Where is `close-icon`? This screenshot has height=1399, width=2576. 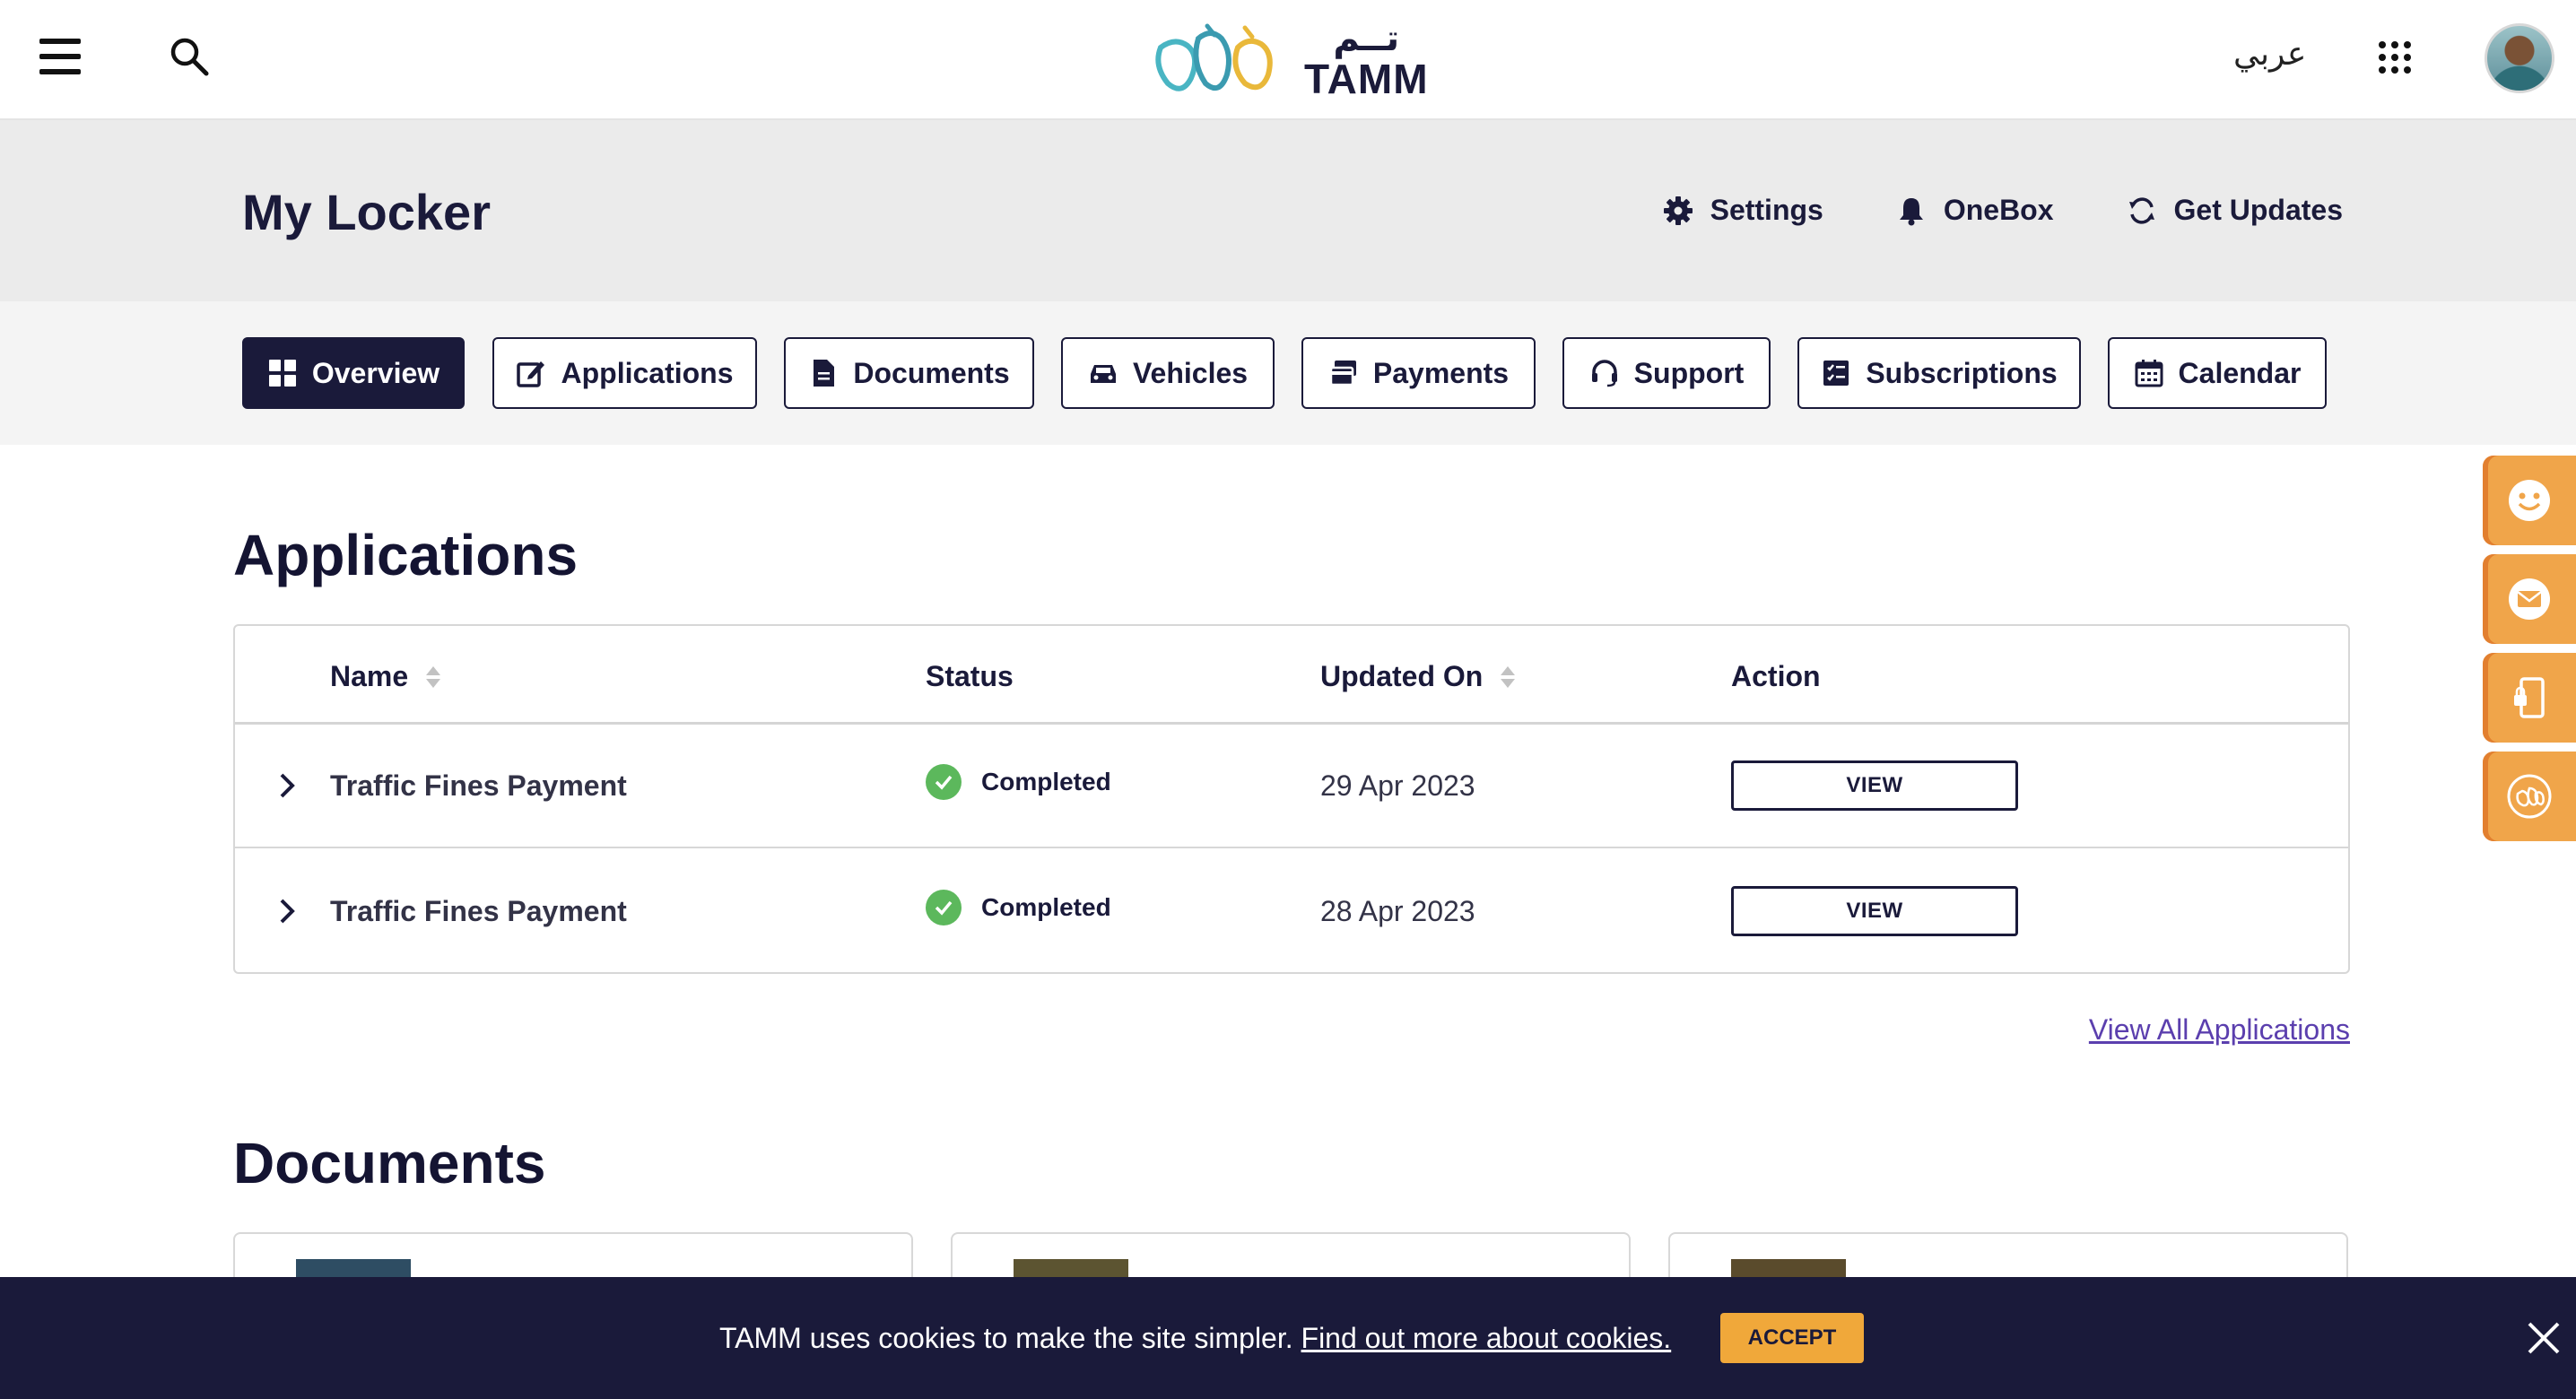
close-icon is located at coordinates (2543, 1338).